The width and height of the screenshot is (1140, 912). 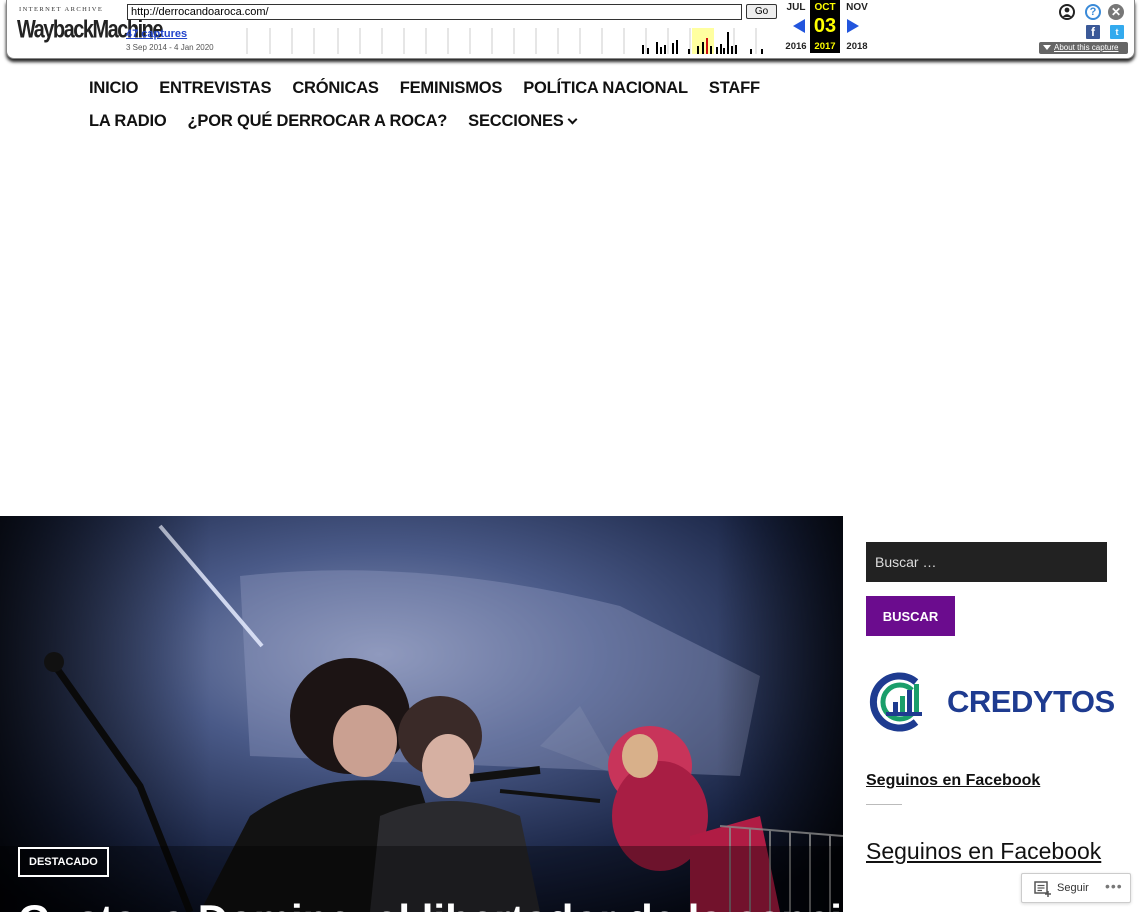 What do you see at coordinates (170, 47) in the screenshot?
I see `capture-date-range: 3 Sep 2014 - 4 Jan 2020` at bounding box center [170, 47].